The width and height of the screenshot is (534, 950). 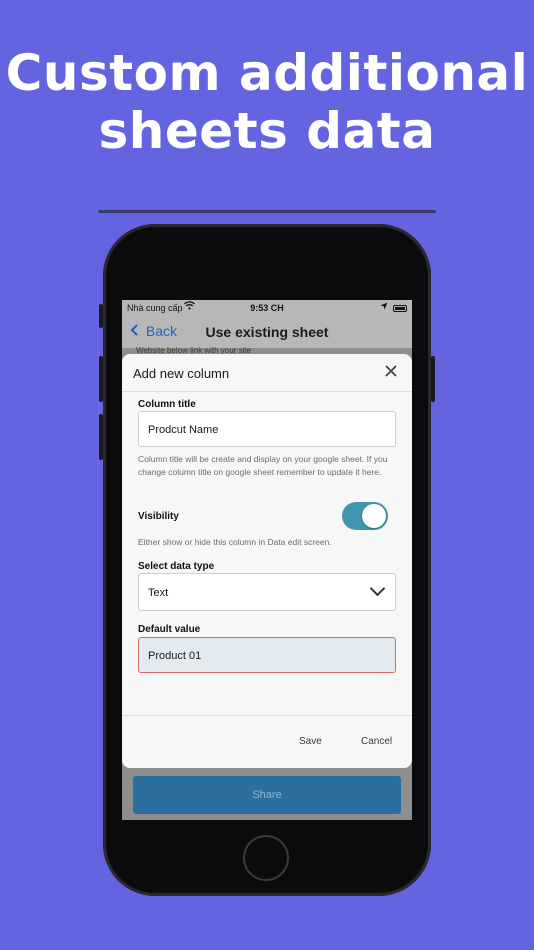 I want to click on column-title-value: Prodcut Name, so click(x=183, y=430).